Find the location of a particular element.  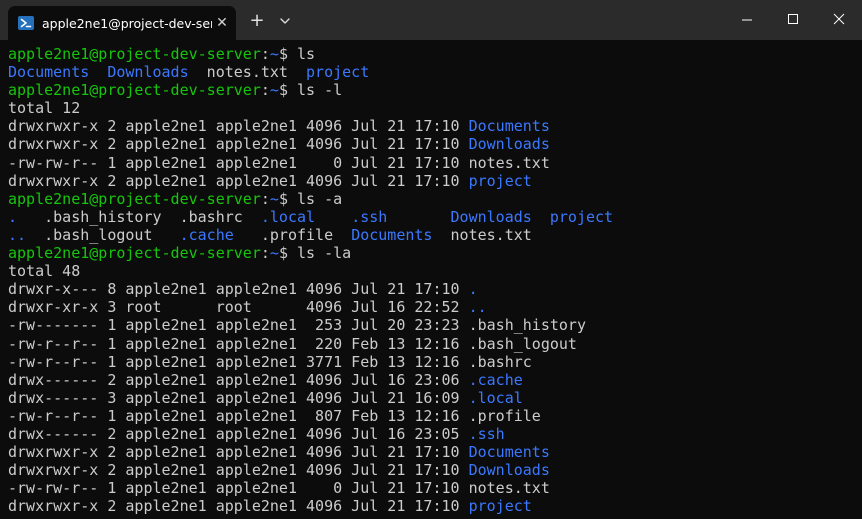

tab-terminal: apple2ne1@project-dev-serve ✕ is located at coordinates (122, 23).